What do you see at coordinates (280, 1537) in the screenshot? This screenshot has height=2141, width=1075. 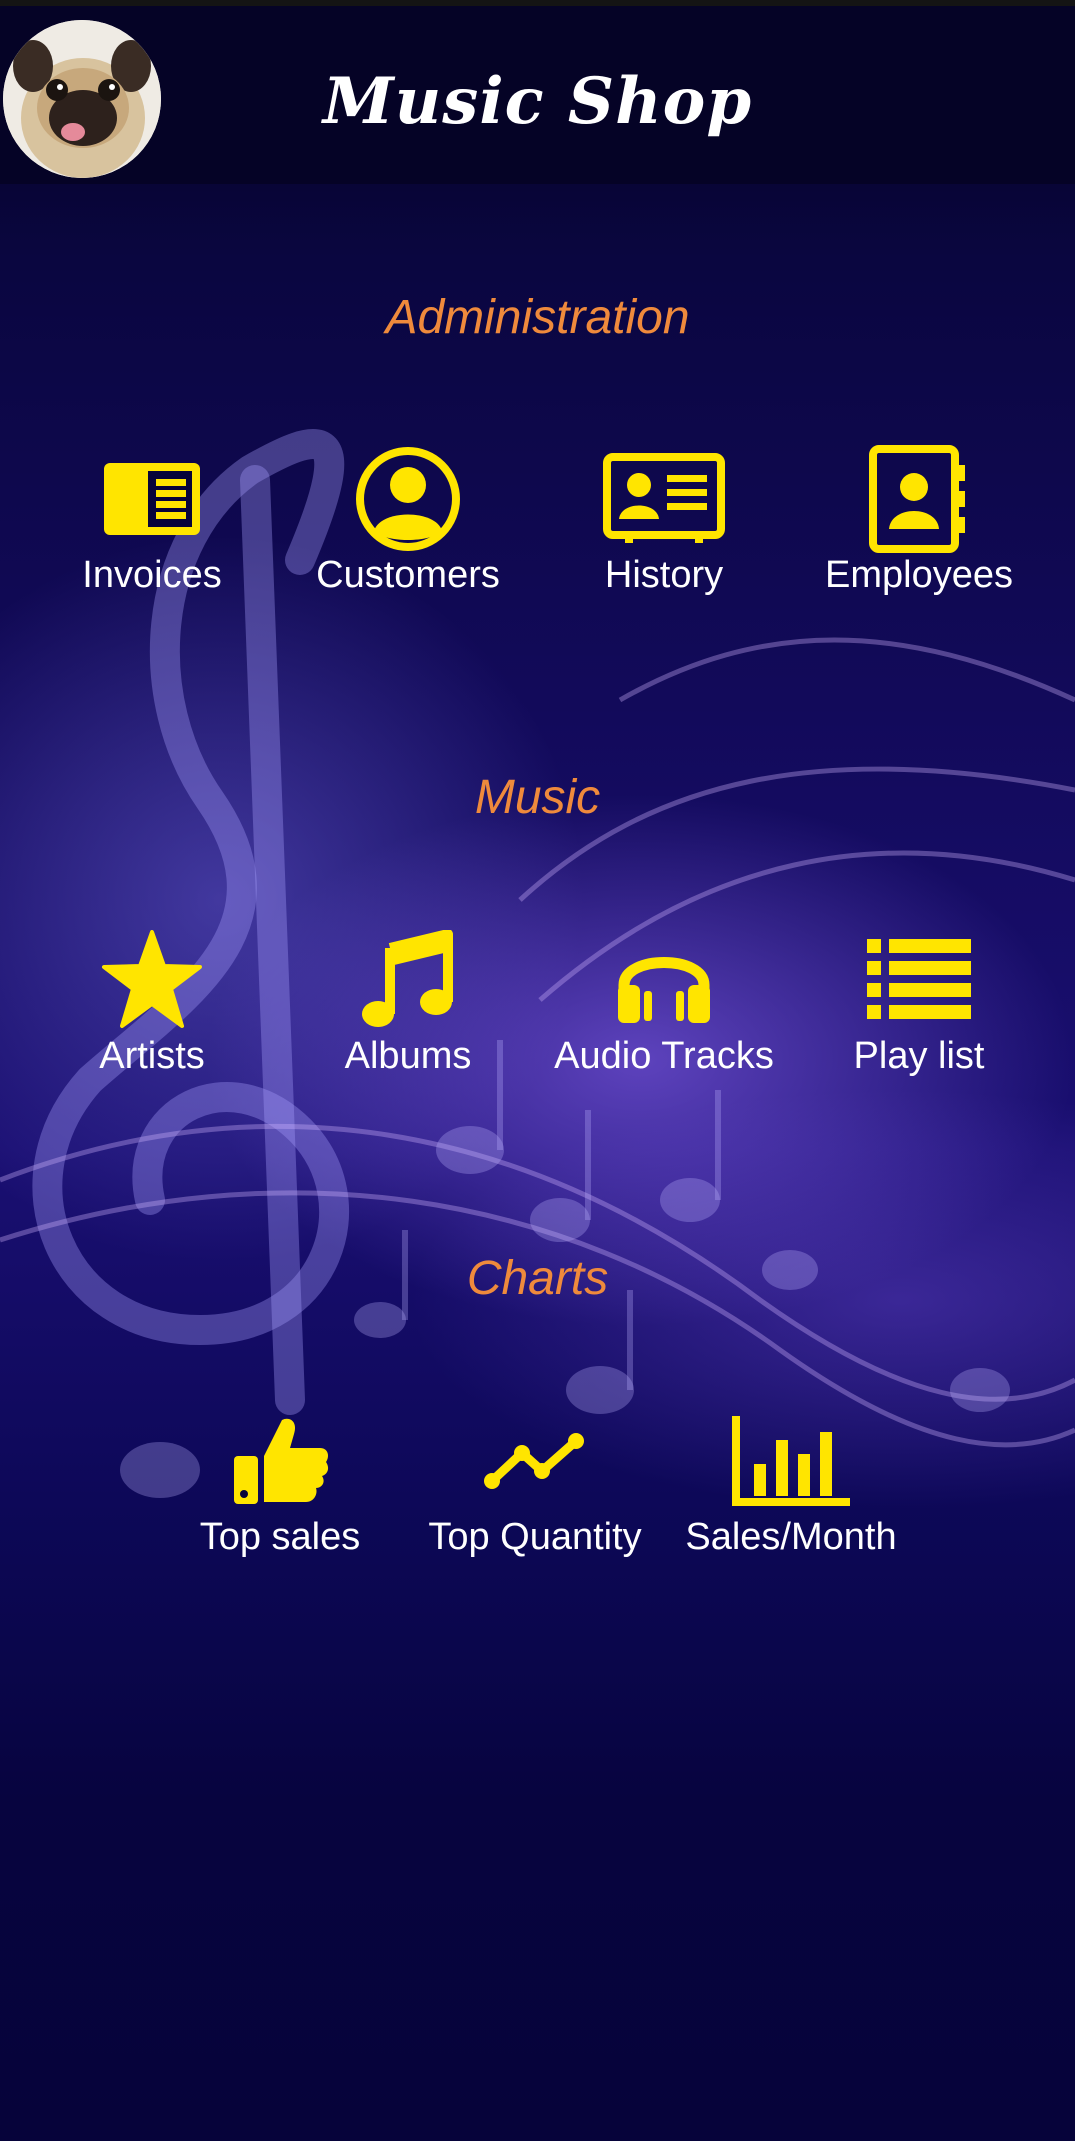 I see `tile-label: Top sales` at bounding box center [280, 1537].